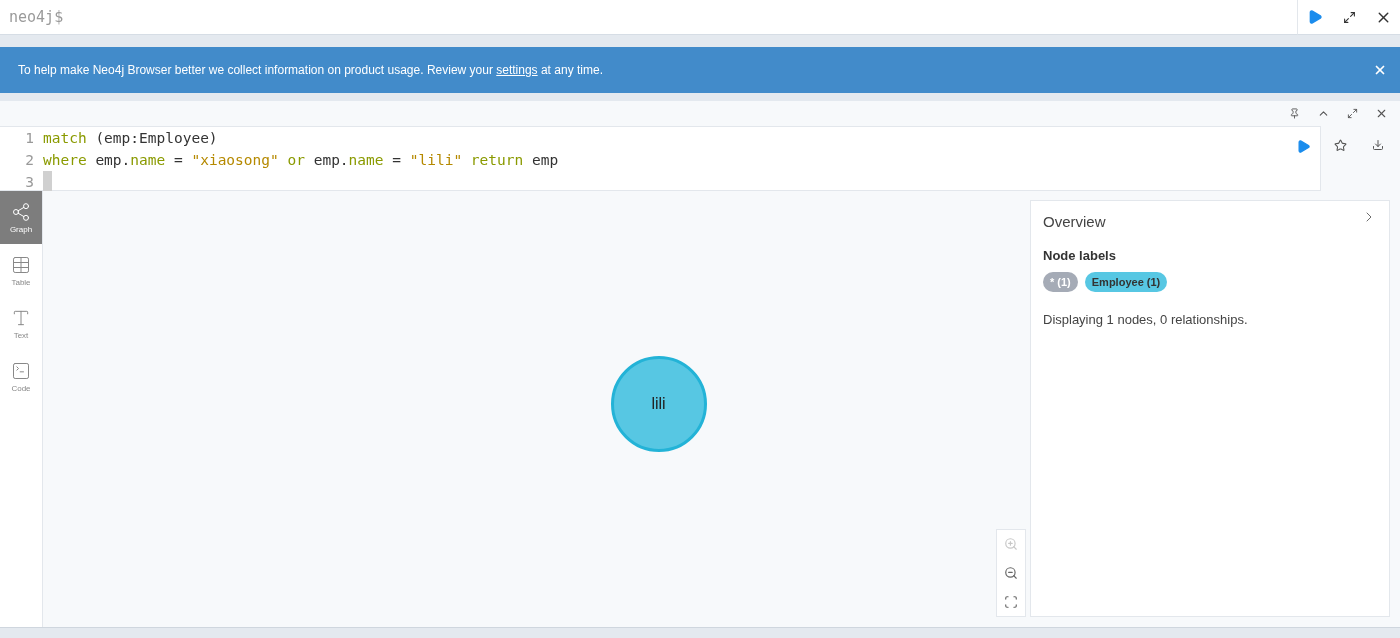  Describe the element at coordinates (130, 138) in the screenshot. I see `code-line: match (emp:Employee)` at that location.